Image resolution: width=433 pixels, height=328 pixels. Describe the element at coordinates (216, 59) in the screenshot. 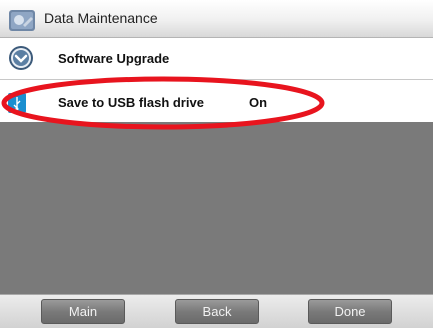

I see `software-upgrade-row: Software Upgrade` at that location.